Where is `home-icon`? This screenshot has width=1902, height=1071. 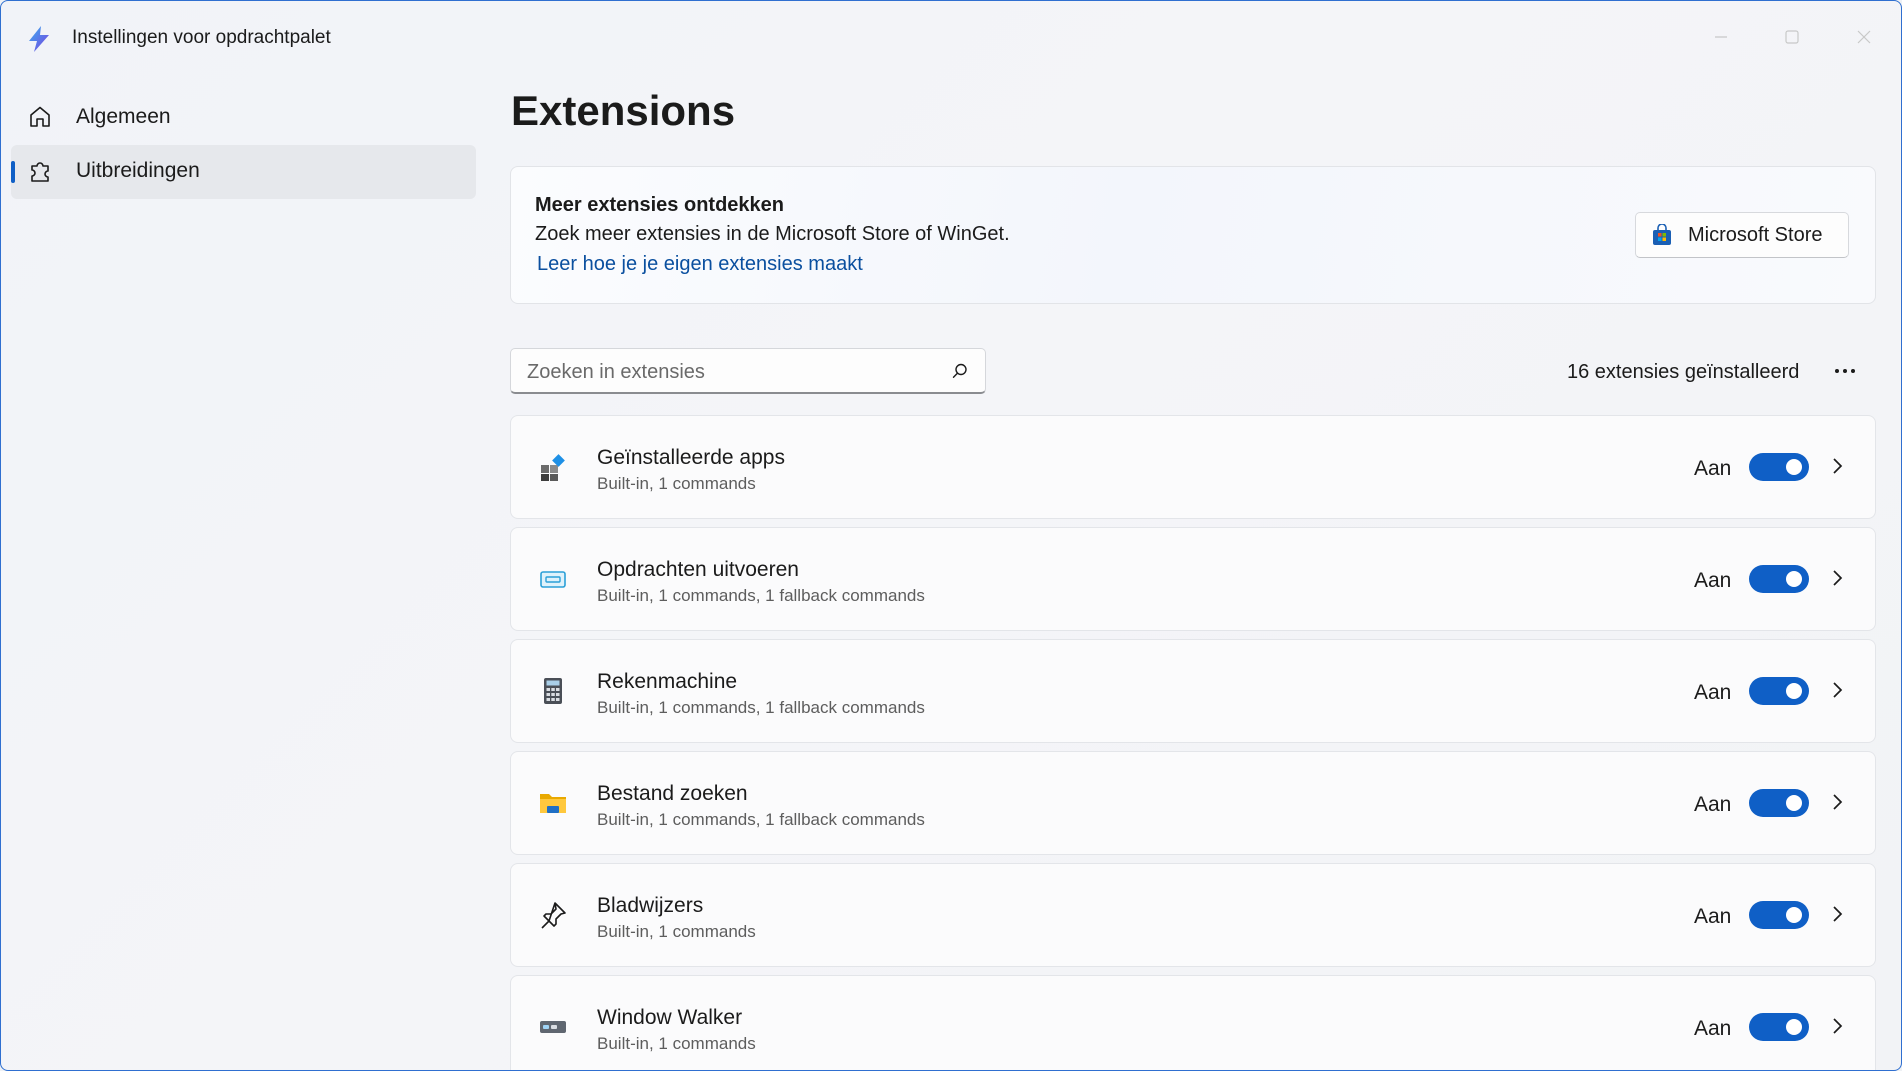
home-icon is located at coordinates (40, 116).